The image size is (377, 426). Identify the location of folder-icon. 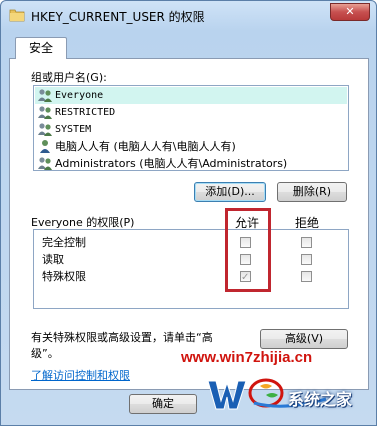
(17, 15).